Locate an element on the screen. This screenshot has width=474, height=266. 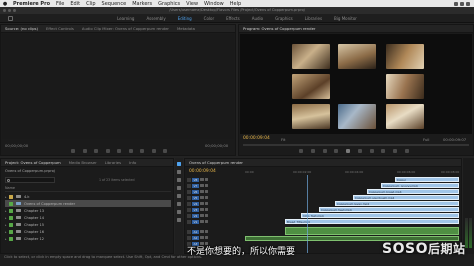
tab-sequence: Ovens of Copperpum render is located at coordinates (216, 162).